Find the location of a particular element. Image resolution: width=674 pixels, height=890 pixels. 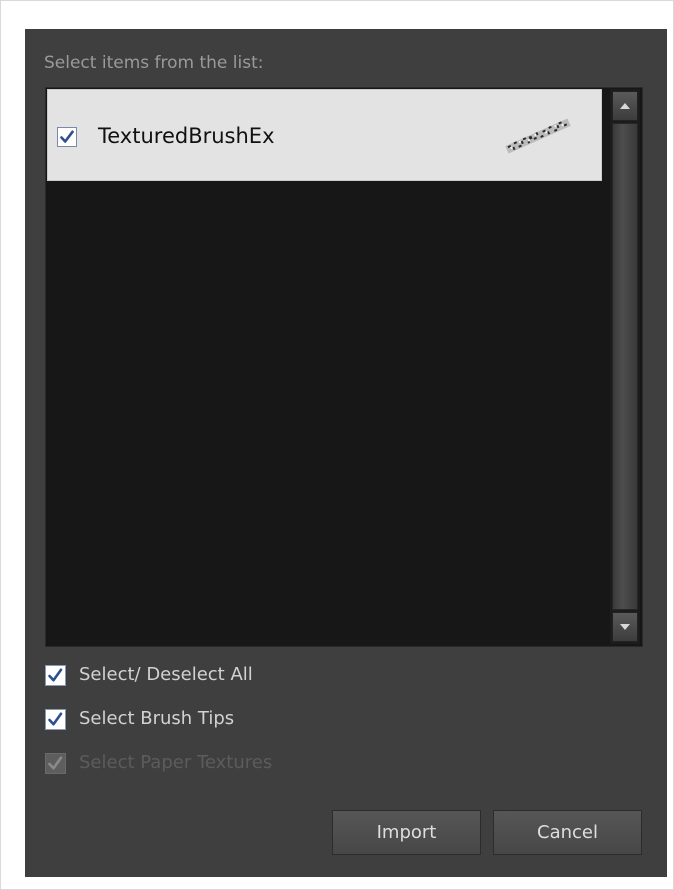

scroll-down-button is located at coordinates (625, 627).